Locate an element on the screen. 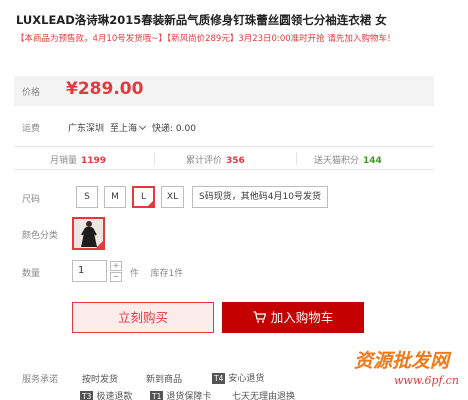 The image size is (468, 400). stat-value: 1199 is located at coordinates (94, 161).